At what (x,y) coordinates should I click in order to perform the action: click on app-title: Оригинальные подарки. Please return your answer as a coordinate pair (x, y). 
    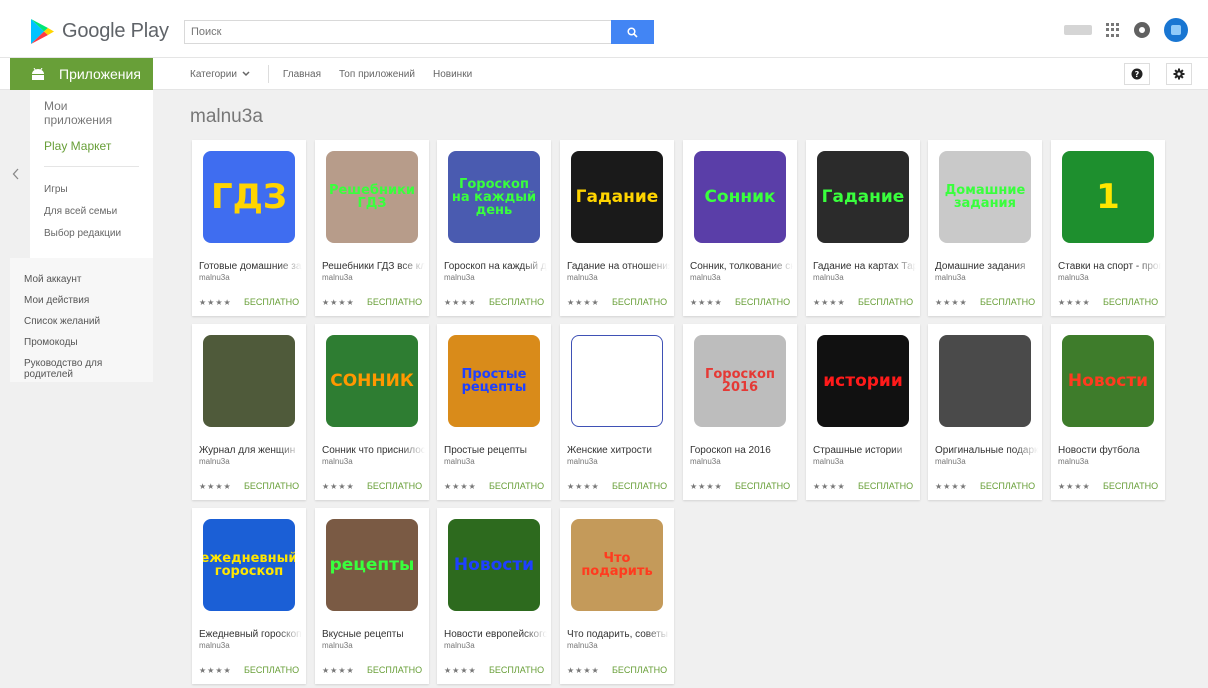
    Looking at the image, I should click on (986, 450).